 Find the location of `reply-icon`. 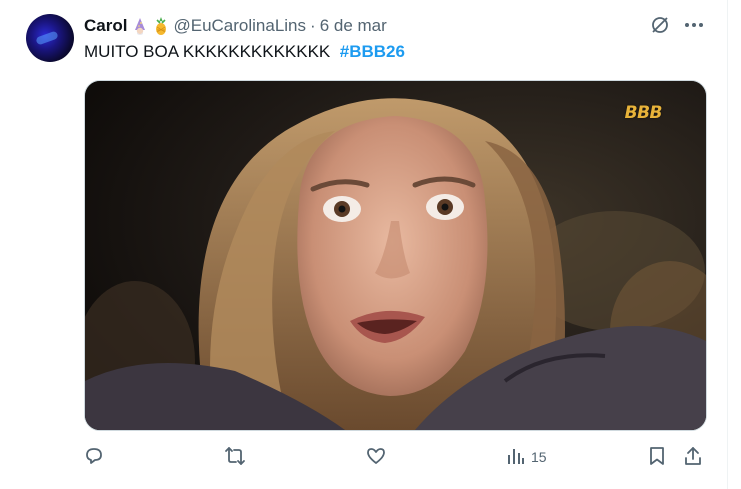

reply-icon is located at coordinates (94, 457).